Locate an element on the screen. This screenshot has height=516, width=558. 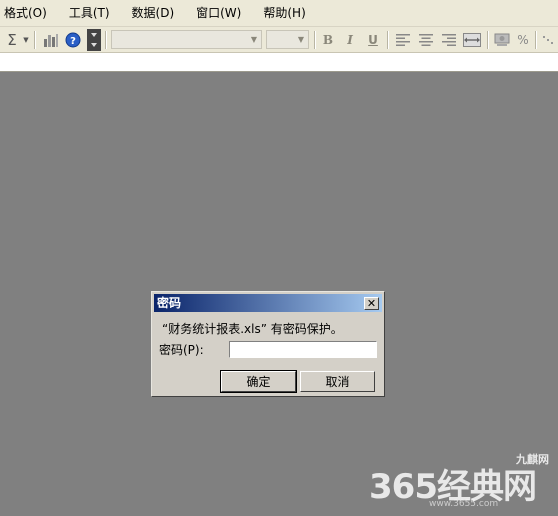
close-icon: ✕ is located at coordinates (371, 303).